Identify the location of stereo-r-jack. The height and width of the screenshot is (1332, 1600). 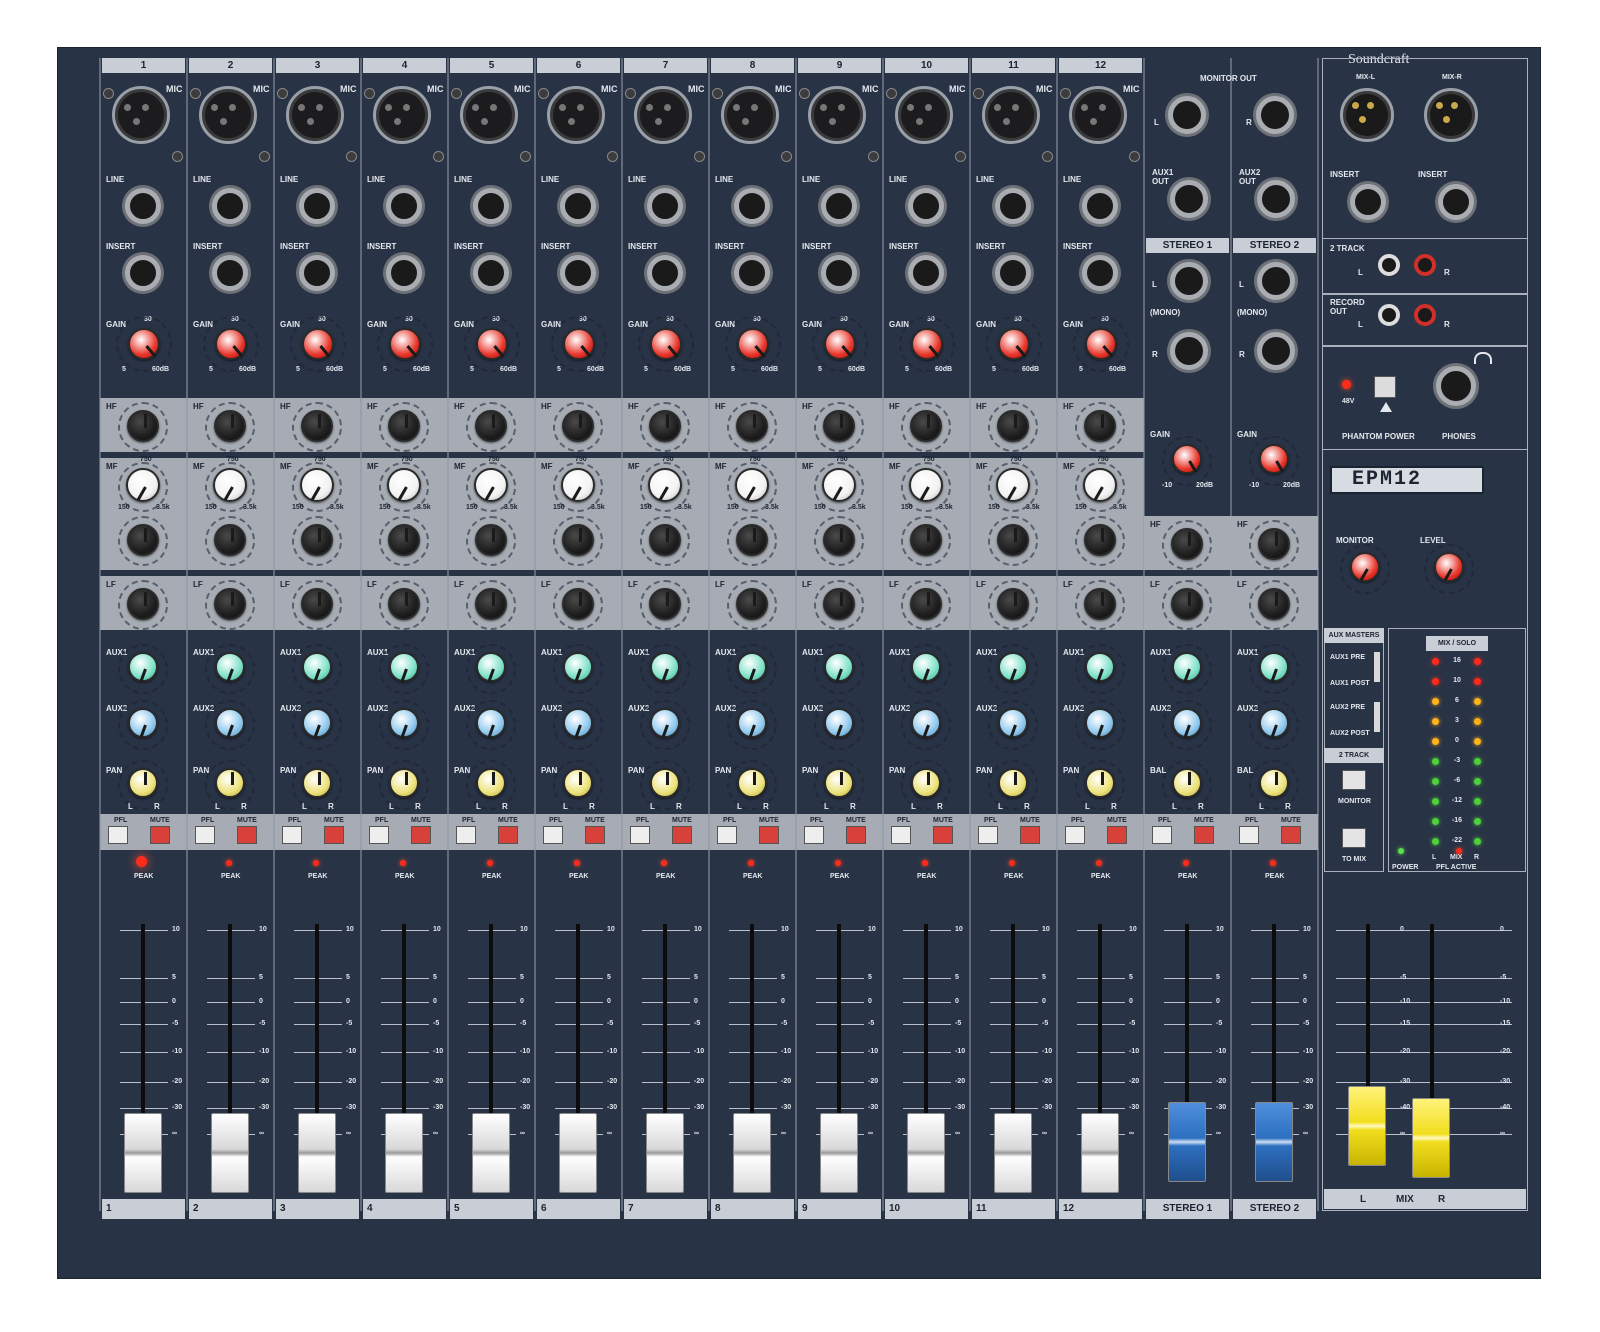
(1276, 351).